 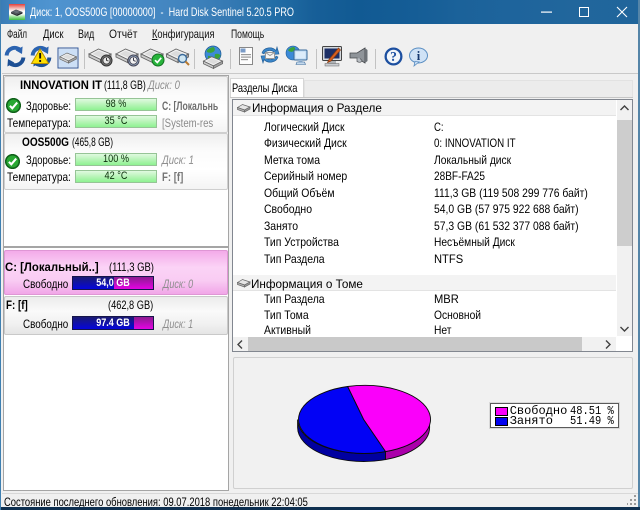 What do you see at coordinates (419, 56) in the screenshot?
I see `svg-text: i` at bounding box center [419, 56].